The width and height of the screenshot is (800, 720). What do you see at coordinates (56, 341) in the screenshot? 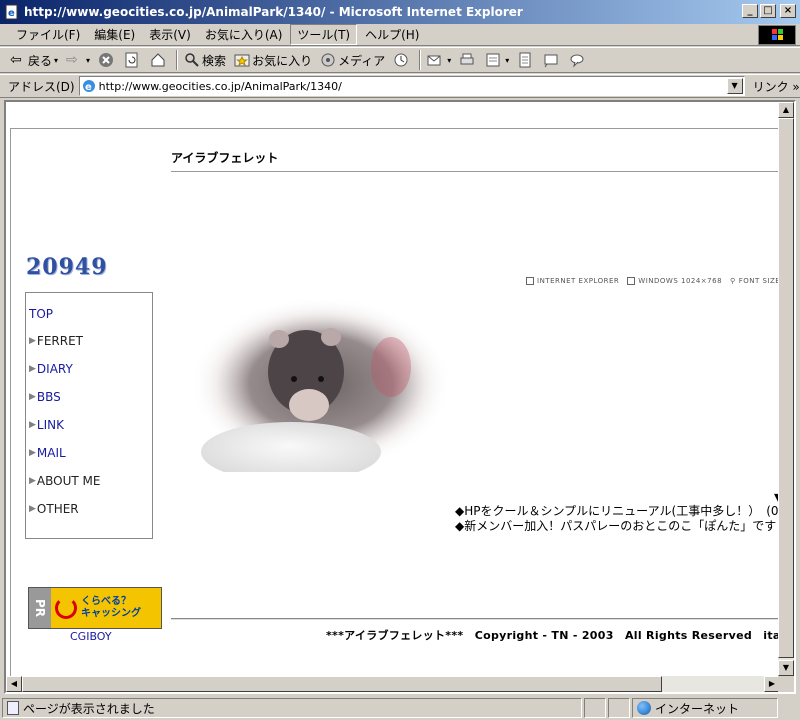
I see `nav-ferret: ▶ FERRET` at bounding box center [56, 341].